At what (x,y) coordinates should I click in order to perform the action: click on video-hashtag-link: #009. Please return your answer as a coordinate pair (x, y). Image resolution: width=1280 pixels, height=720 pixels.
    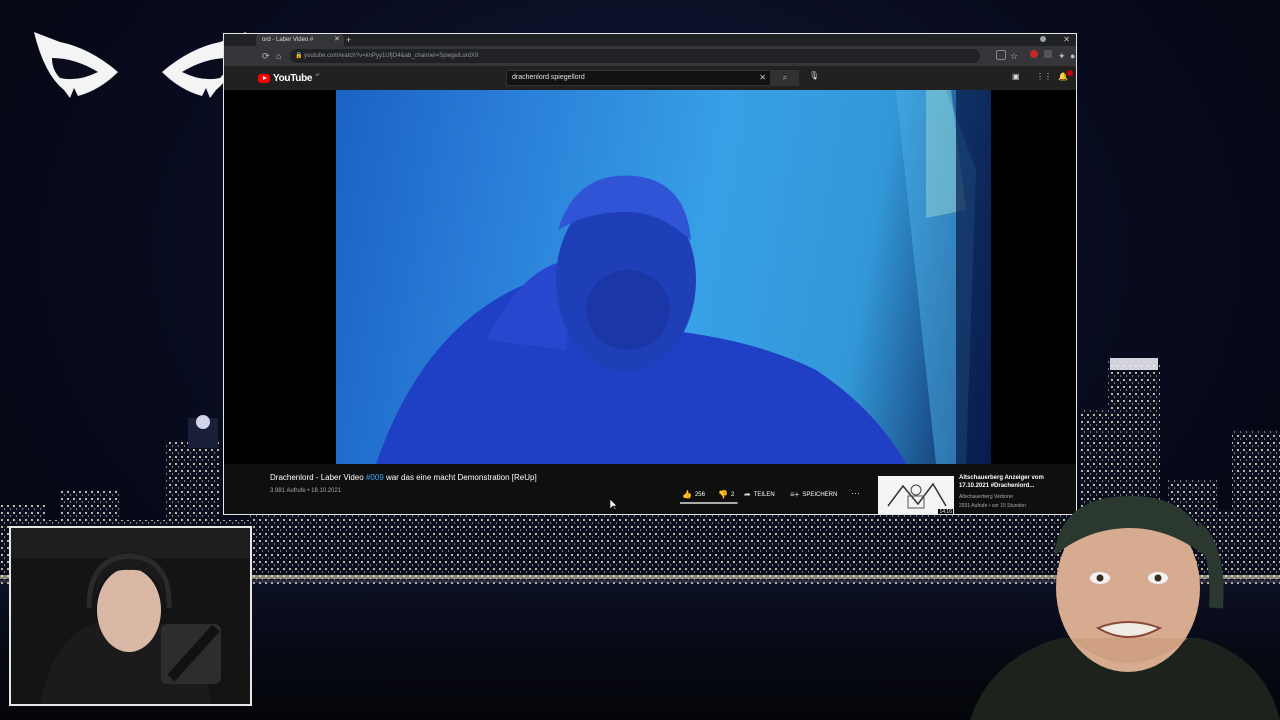
    Looking at the image, I should click on (375, 477).